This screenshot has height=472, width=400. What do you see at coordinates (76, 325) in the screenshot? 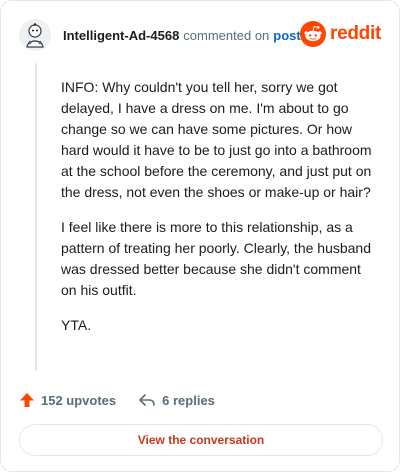
I see `comment-paragraph: YTA.` at bounding box center [76, 325].